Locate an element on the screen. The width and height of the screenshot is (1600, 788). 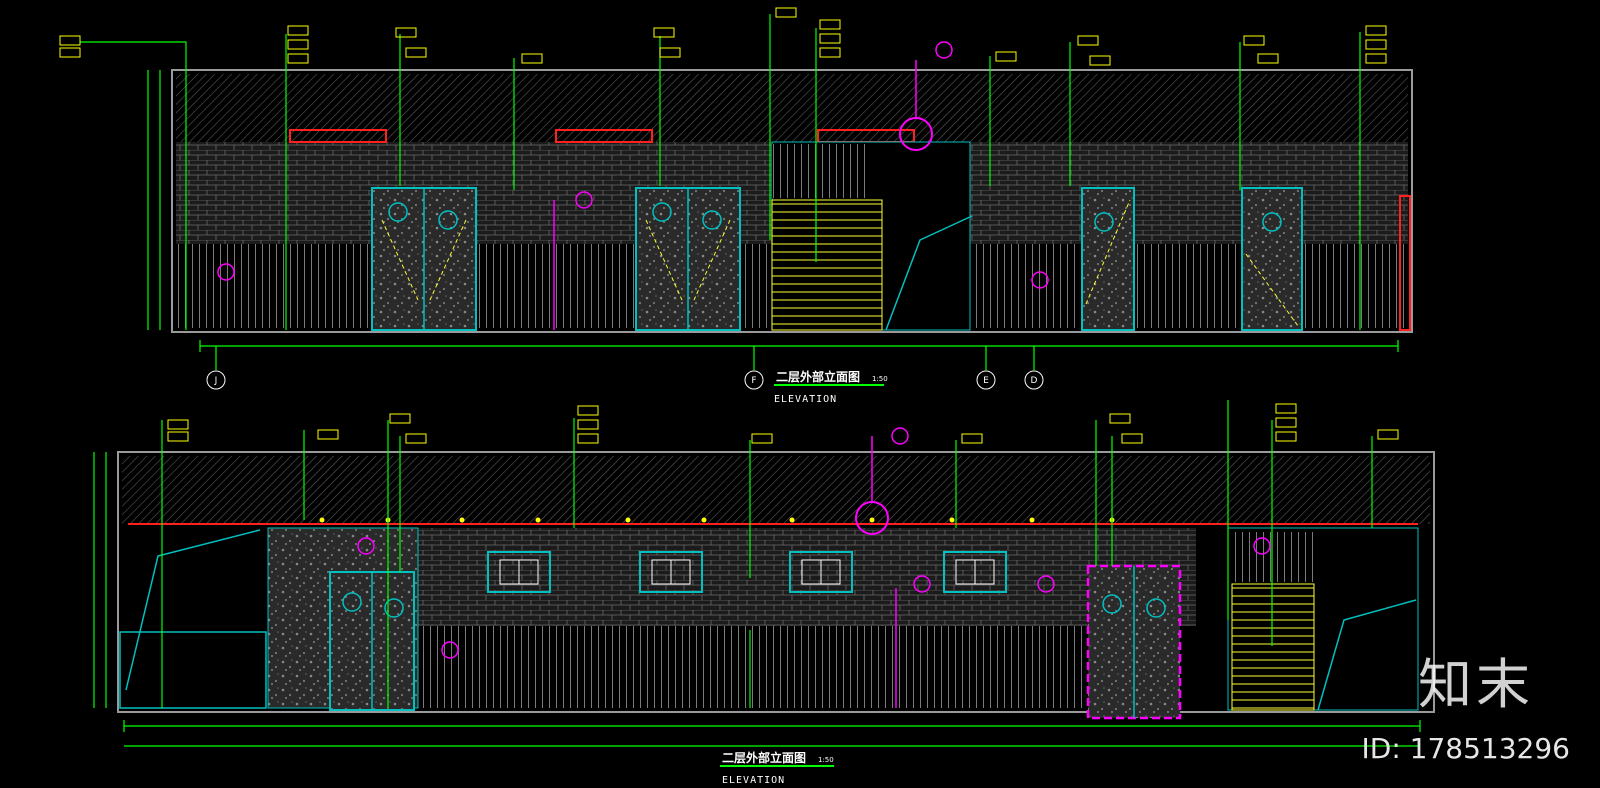
watermark-brand: 知末 is located at coordinates (1476, 684).